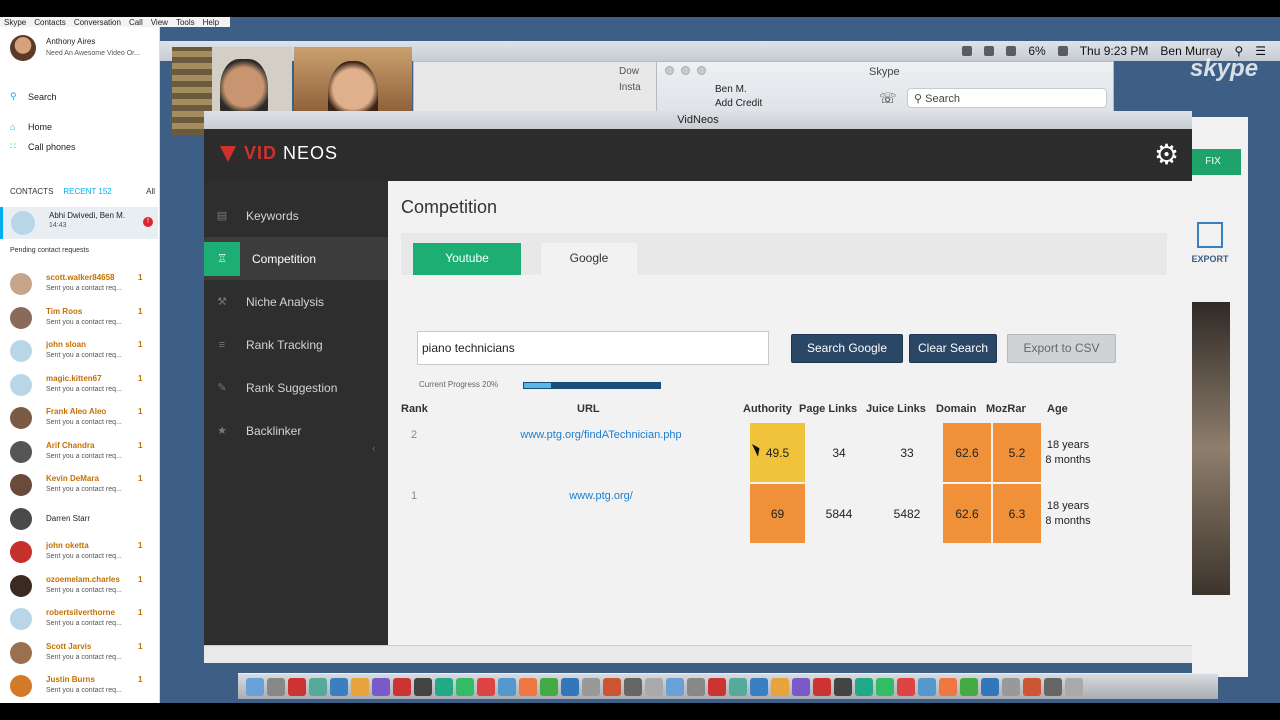  Describe the element at coordinates (701, 70) in the screenshot. I see `zoom-window-button` at that location.